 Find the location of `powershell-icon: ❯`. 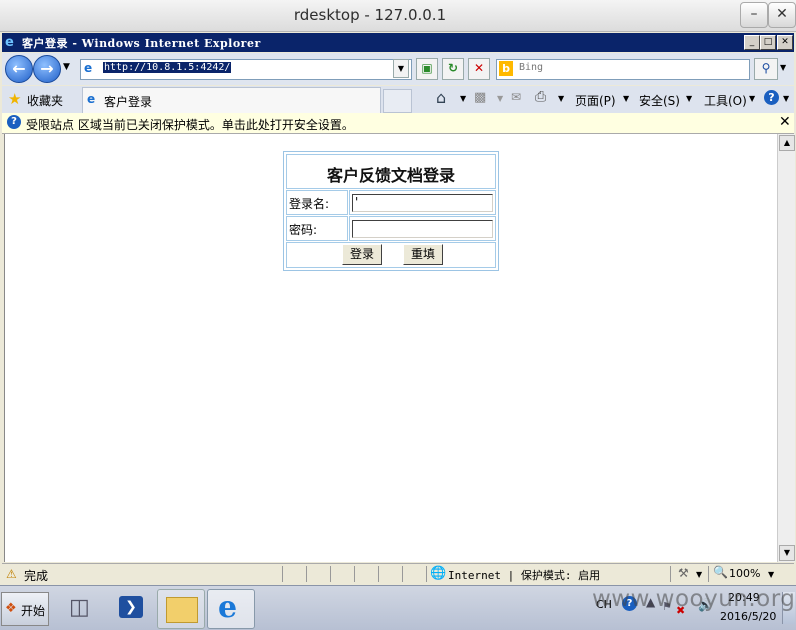

powershell-icon: ❯ is located at coordinates (131, 607).